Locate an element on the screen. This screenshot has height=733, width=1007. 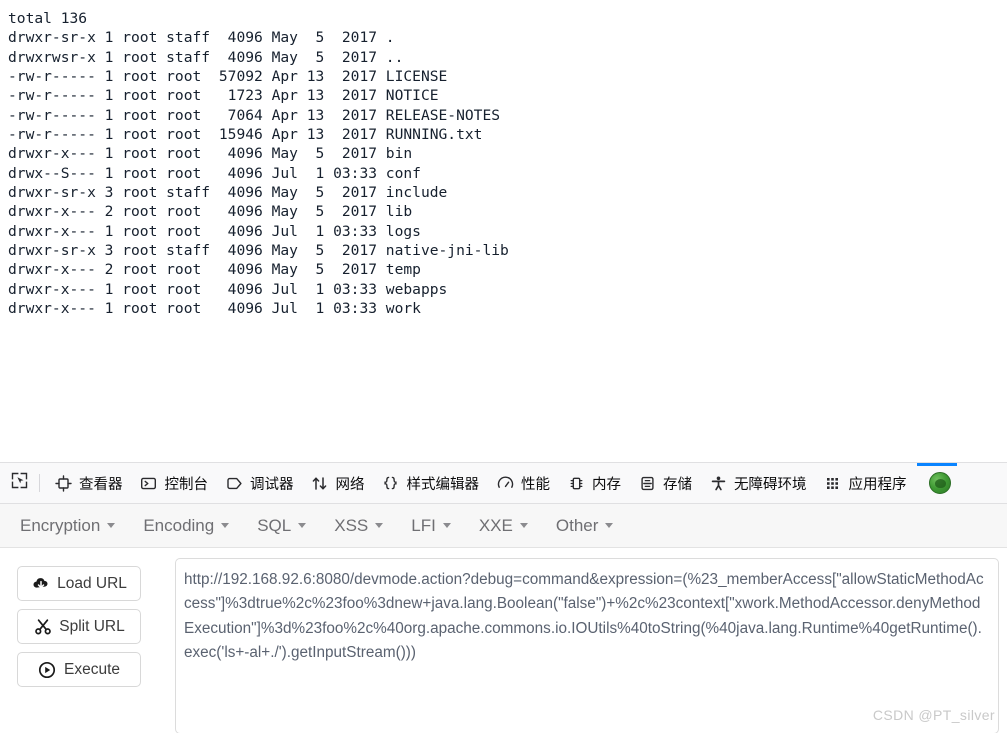
style-editor-icon is located at coordinates (391, 483).